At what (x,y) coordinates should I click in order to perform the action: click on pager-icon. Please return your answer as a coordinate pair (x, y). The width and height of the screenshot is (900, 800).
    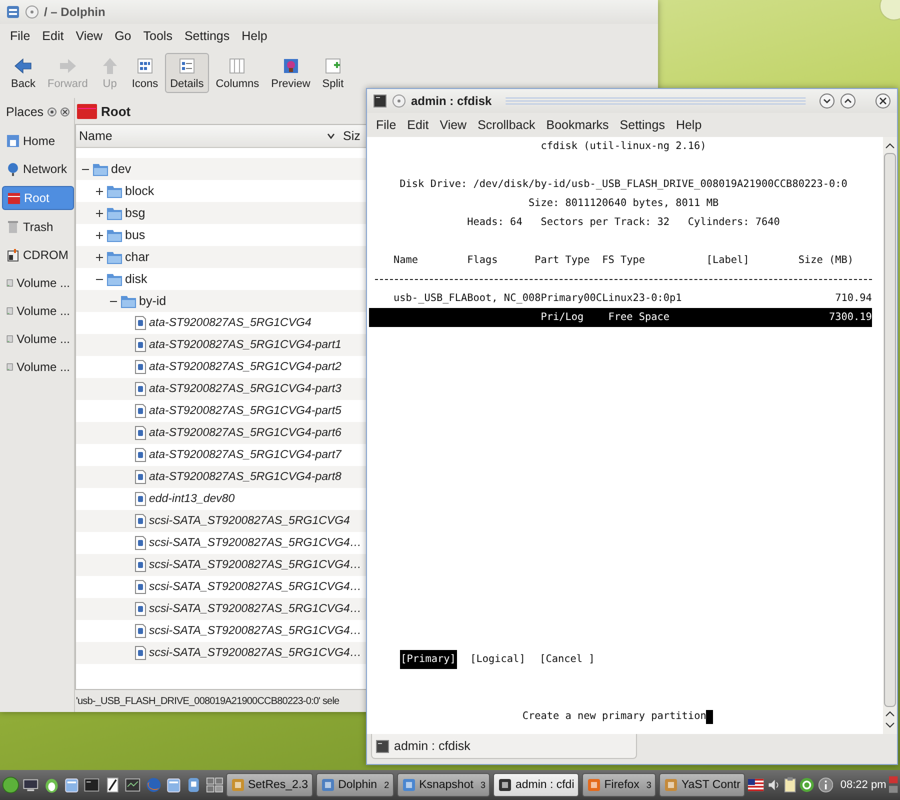
    Looking at the image, I should click on (214, 785).